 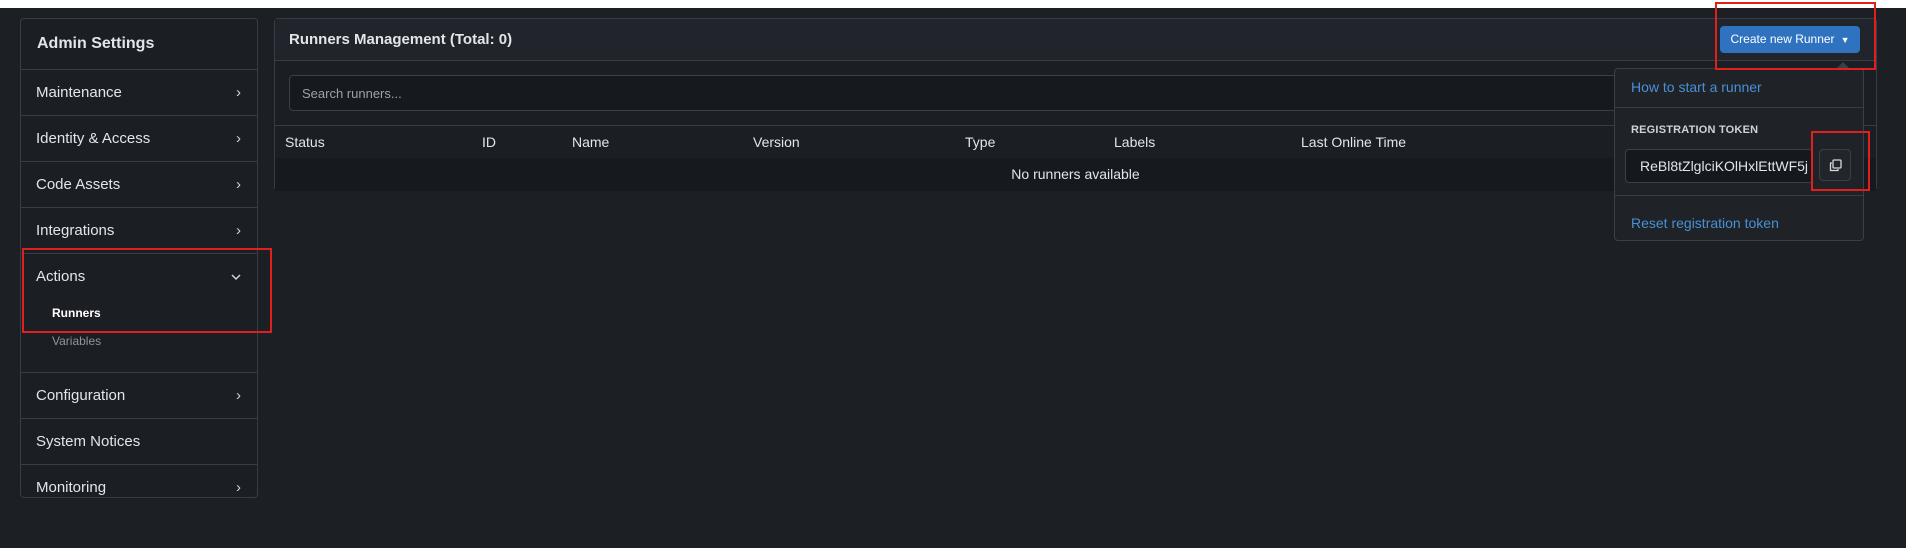 What do you see at coordinates (139, 276) in the screenshot?
I see `sidebar-item-actions: Actions` at bounding box center [139, 276].